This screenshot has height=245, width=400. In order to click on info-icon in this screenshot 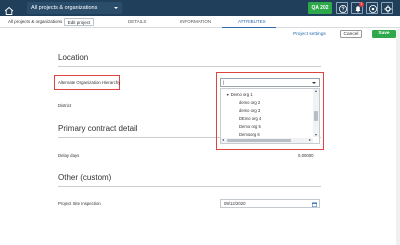, I will do `click(373, 9)`.